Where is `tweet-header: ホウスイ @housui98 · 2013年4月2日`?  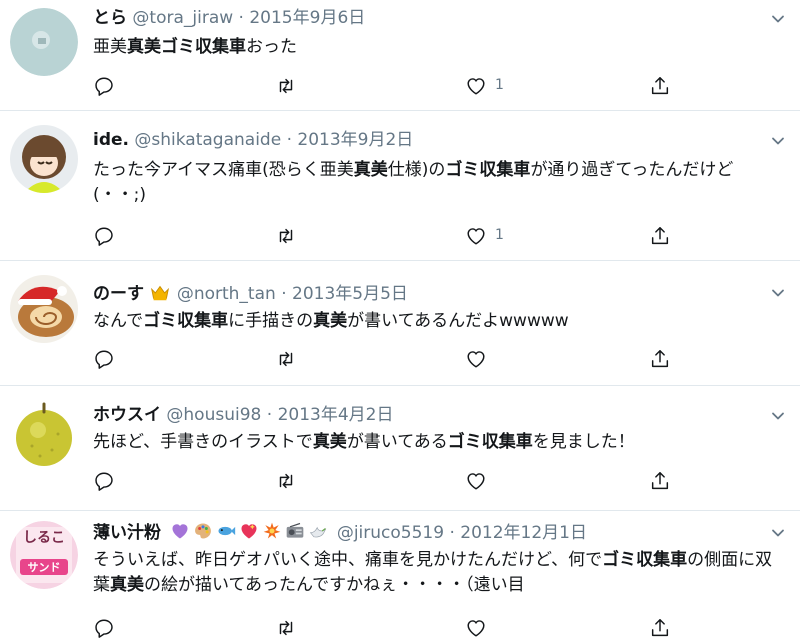 tweet-header: ホウスイ @housui98 · 2013年4月2日 is located at coordinates (243, 415).